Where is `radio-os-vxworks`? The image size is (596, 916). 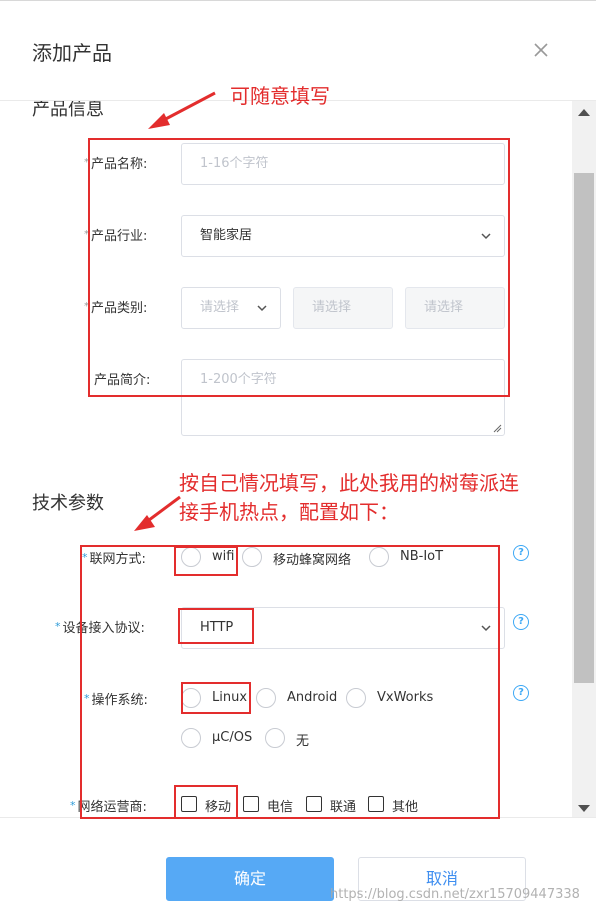
radio-os-vxworks is located at coordinates (356, 698).